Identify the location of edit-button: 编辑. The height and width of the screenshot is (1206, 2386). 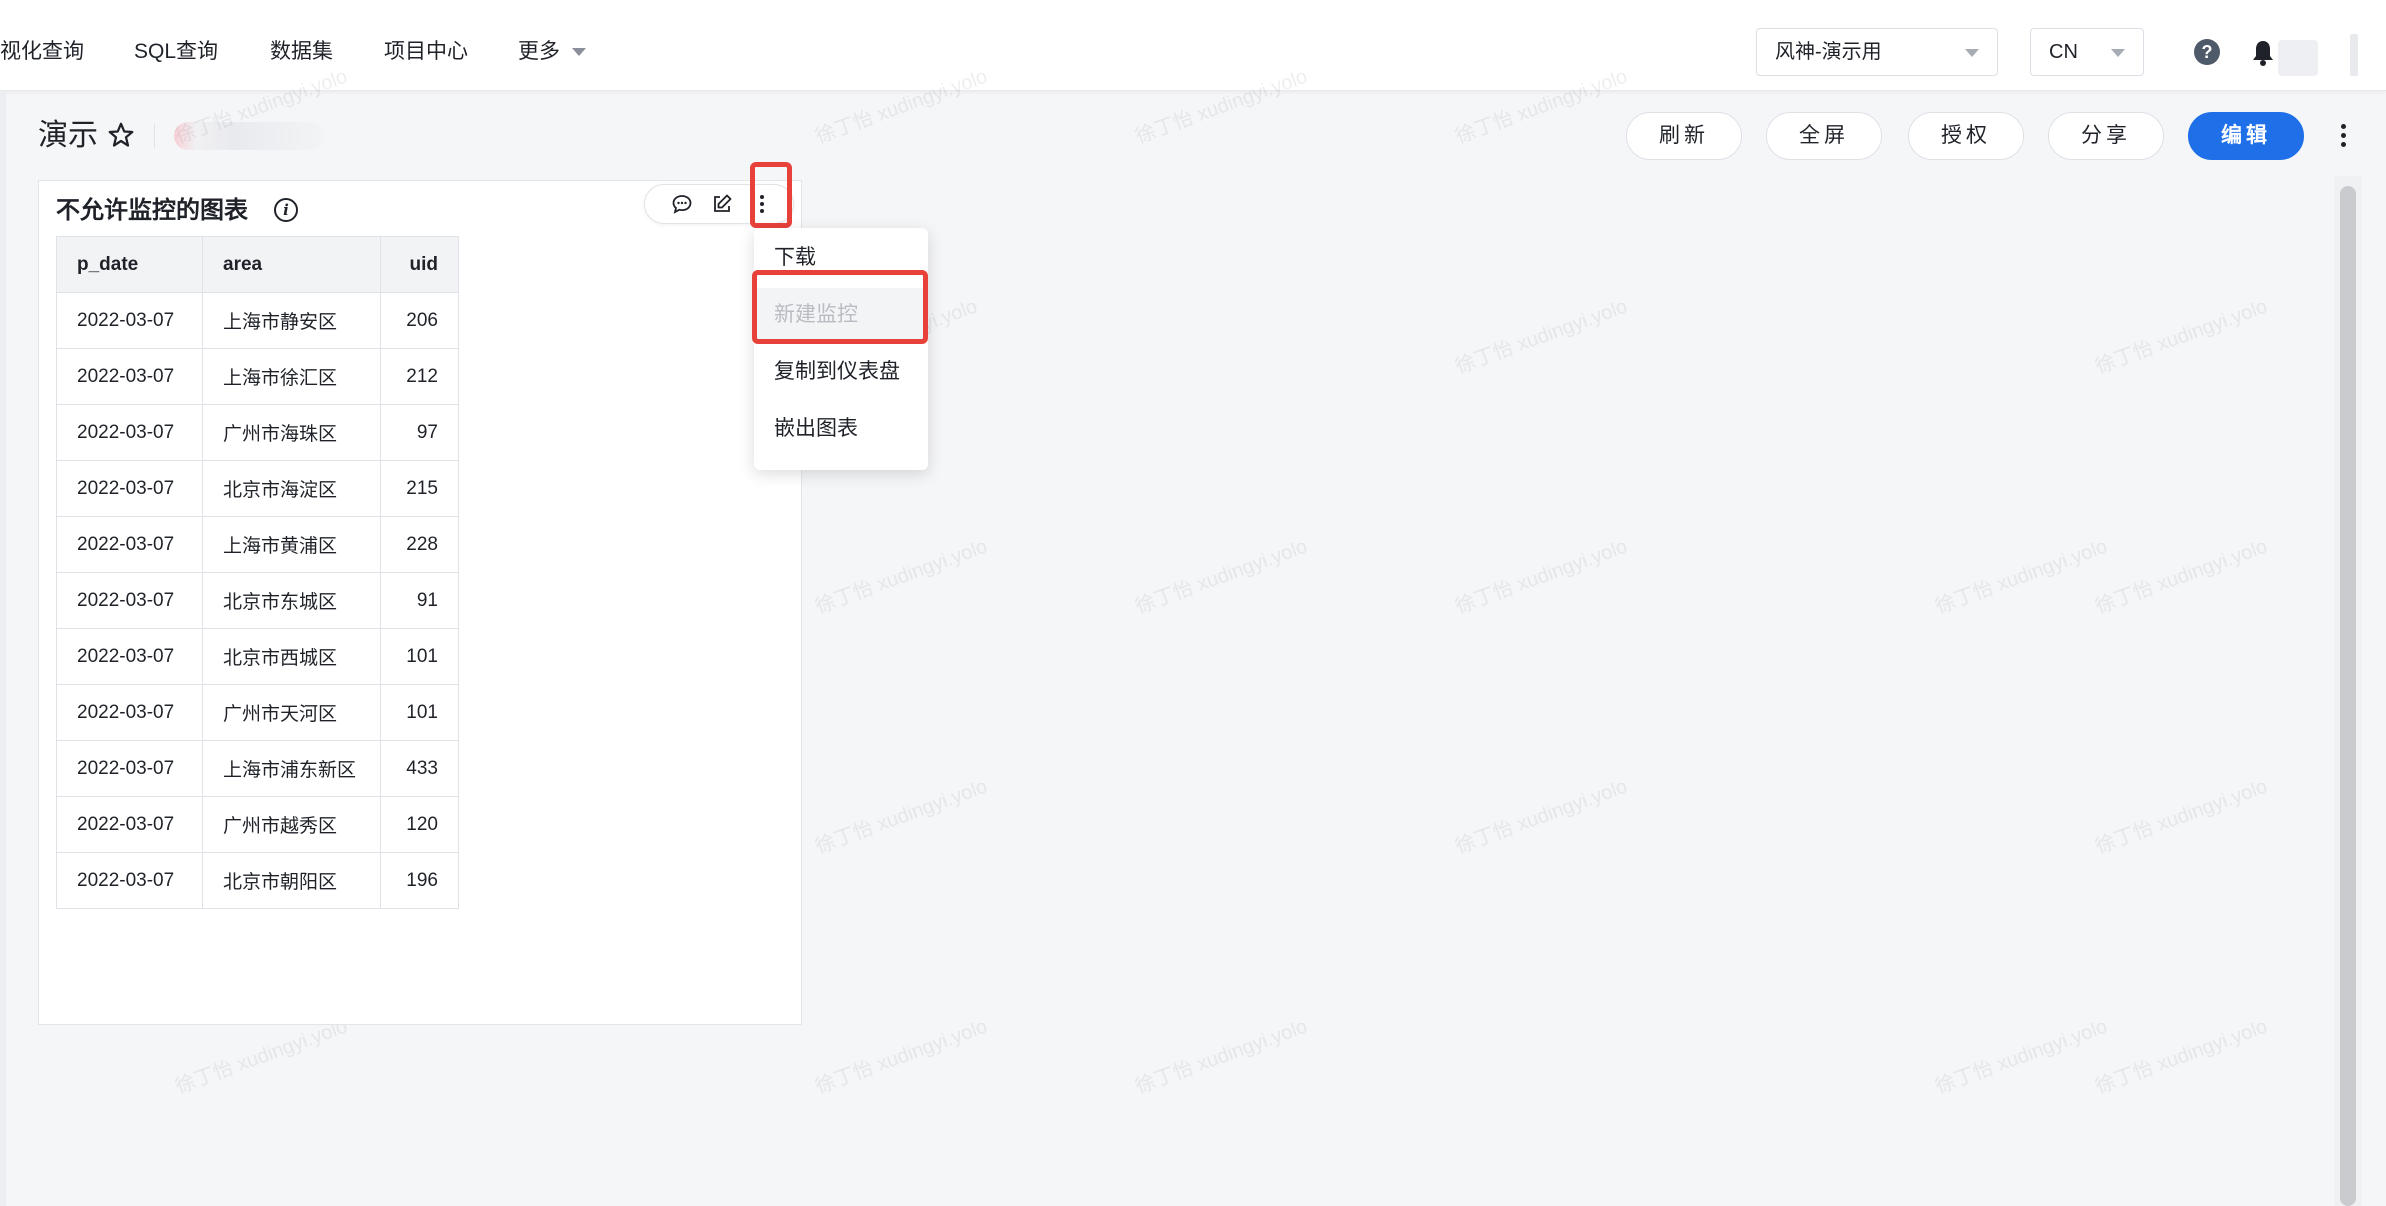
(2246, 136).